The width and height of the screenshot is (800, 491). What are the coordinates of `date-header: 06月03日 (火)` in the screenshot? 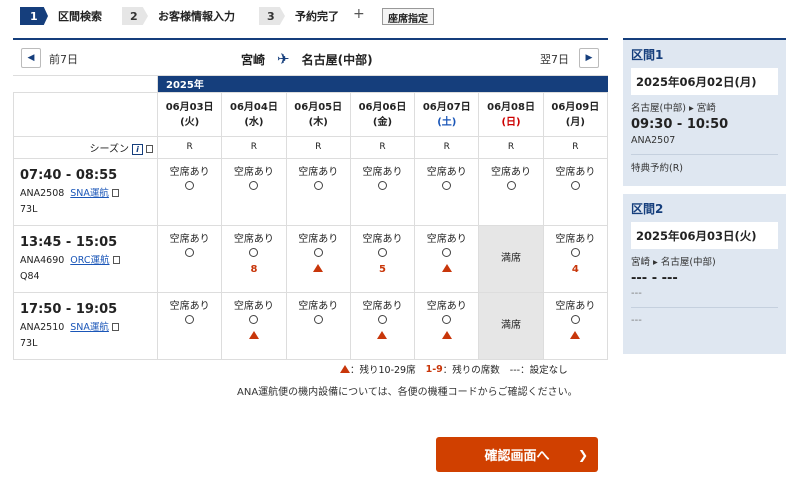 It's located at (189, 114).